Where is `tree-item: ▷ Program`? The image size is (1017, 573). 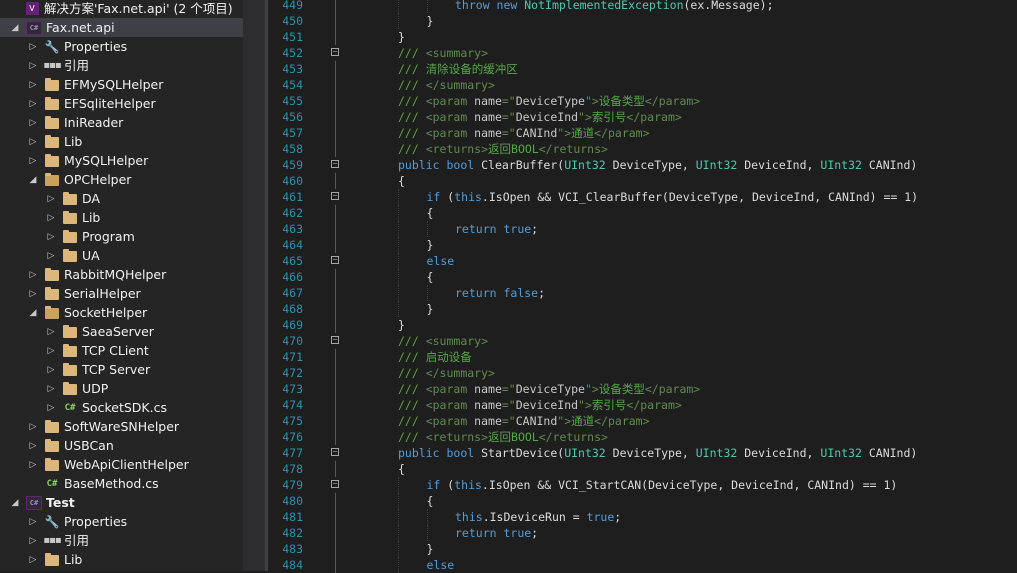 tree-item: ▷ Program is located at coordinates (121, 236).